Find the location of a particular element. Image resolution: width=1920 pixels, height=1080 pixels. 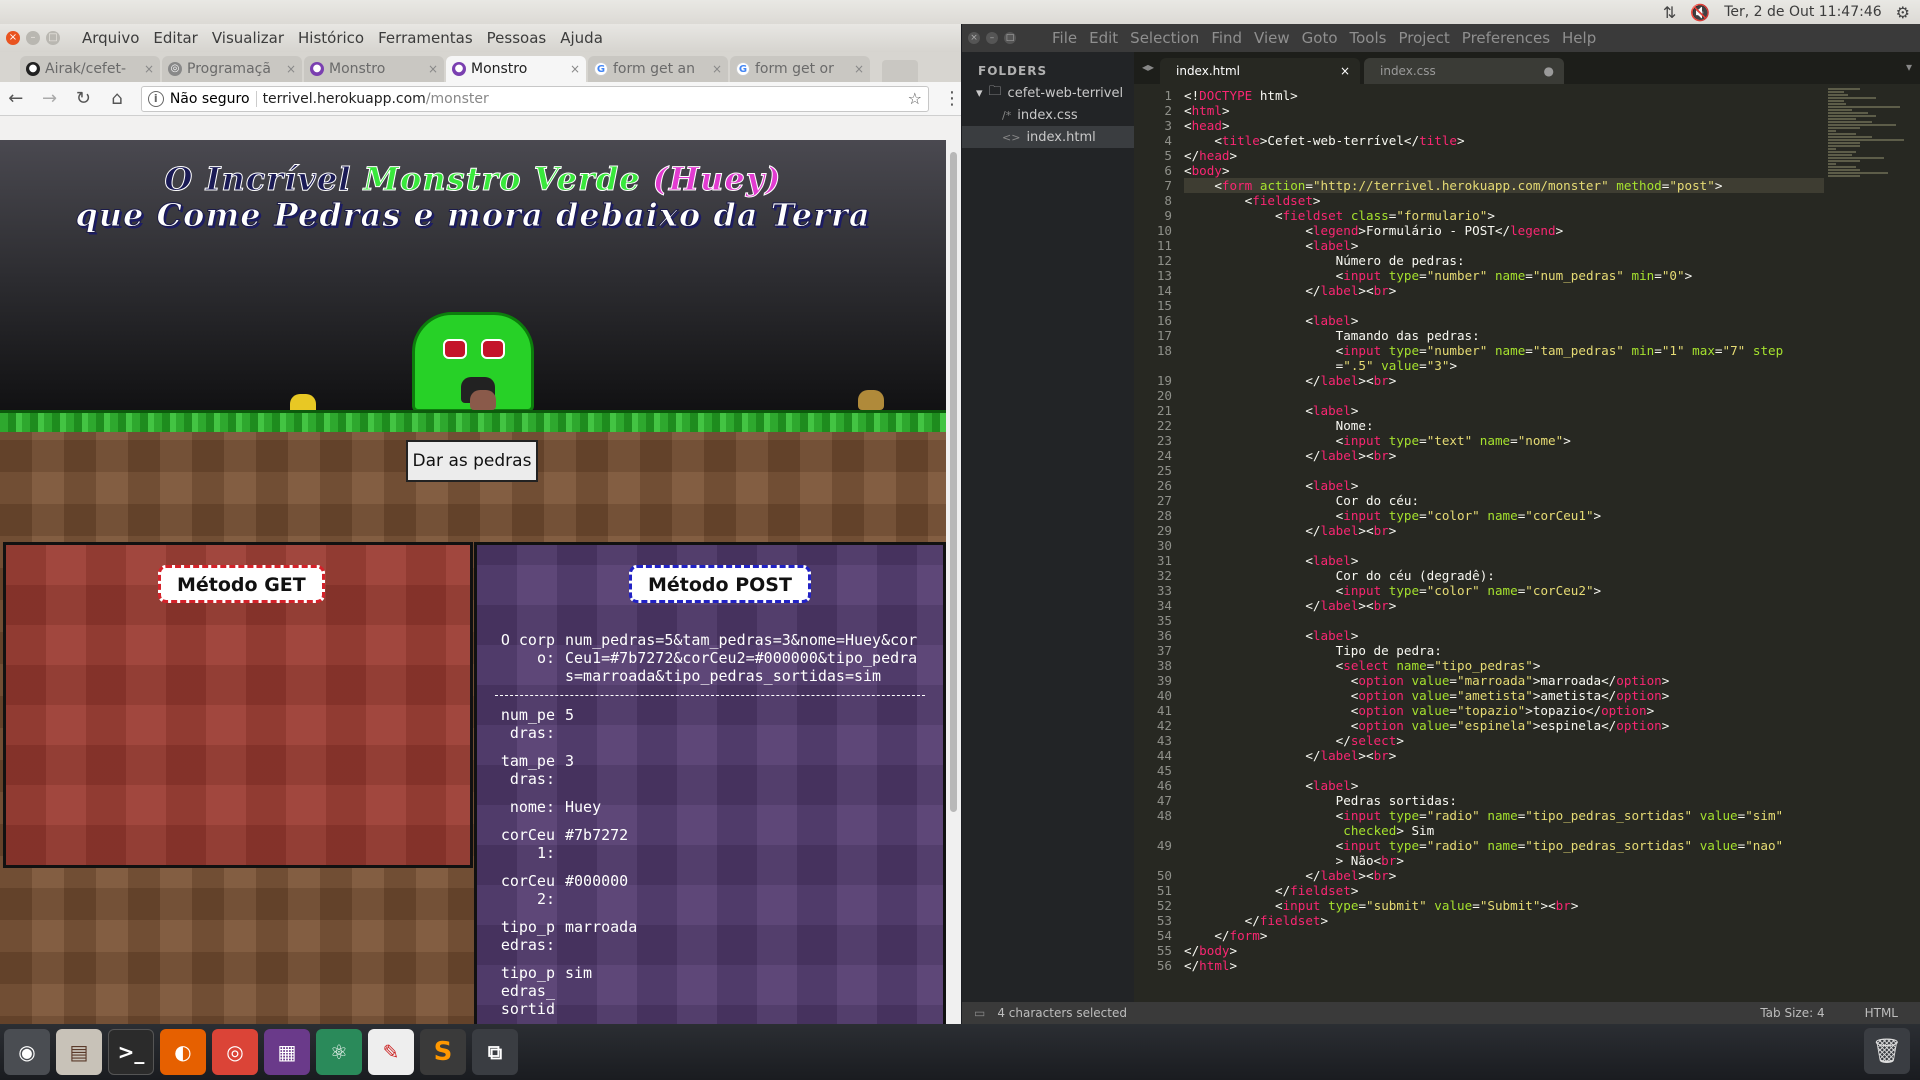

folder-row: ▾ 🗀 cefet-web-terrivel is located at coordinates (1048, 93).